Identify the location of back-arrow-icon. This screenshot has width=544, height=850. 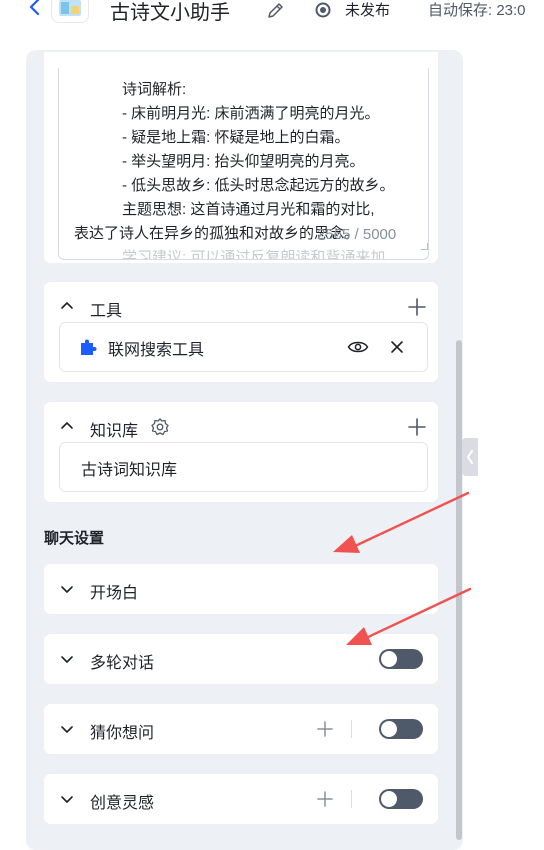
(35, 10).